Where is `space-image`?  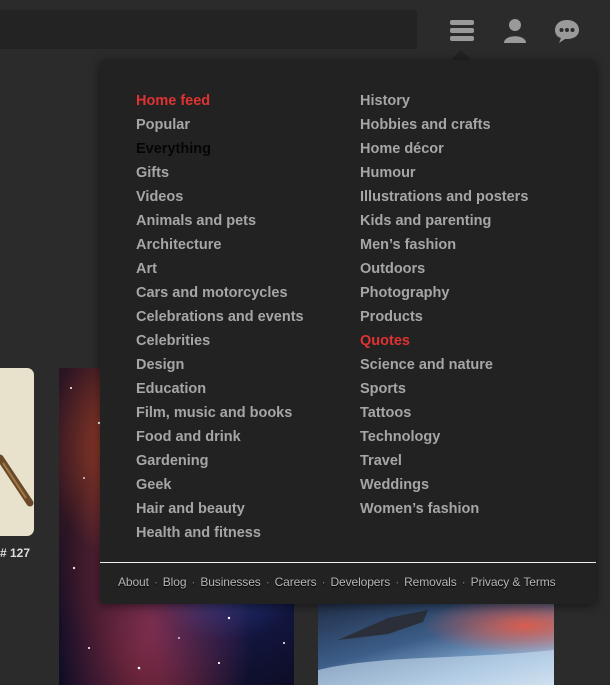
space-image is located at coordinates (436, 642).